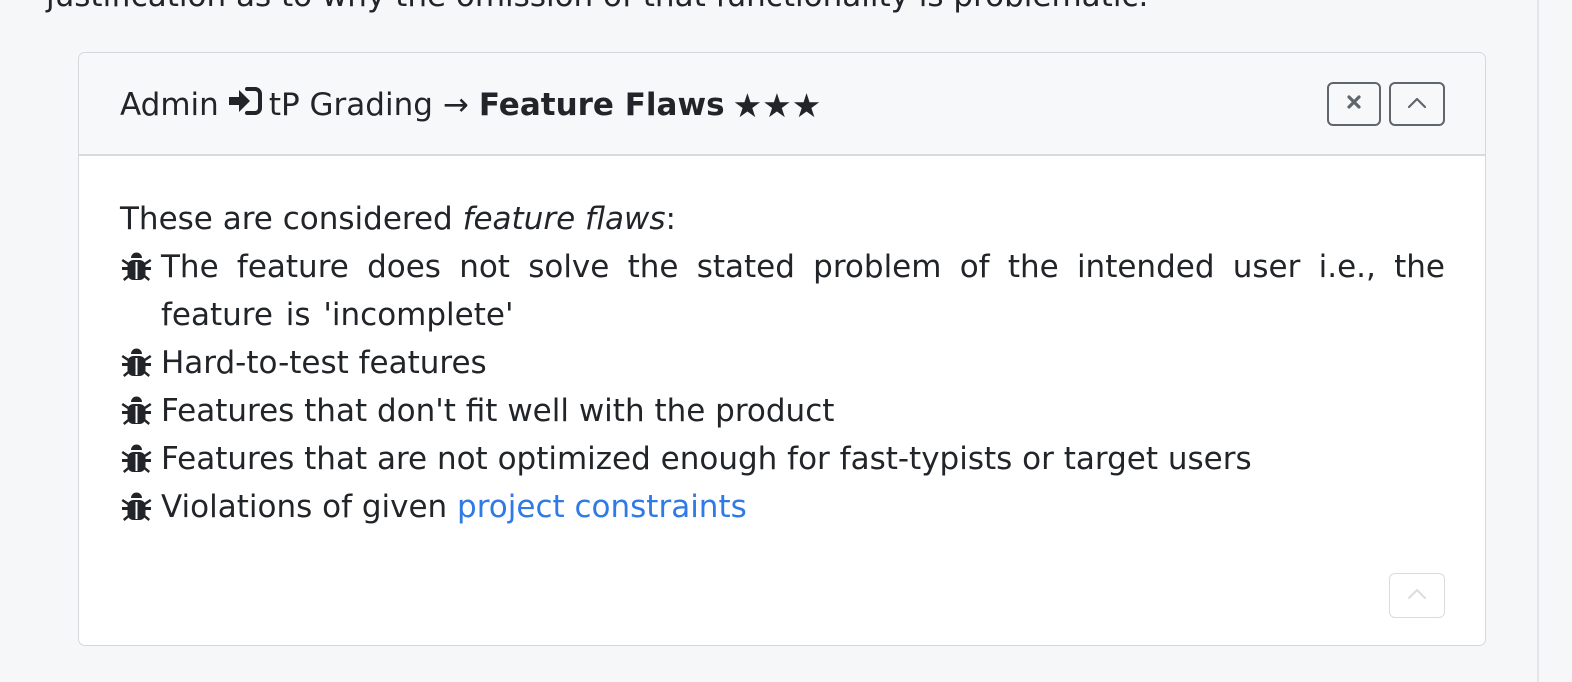  What do you see at coordinates (1538, 341) in the screenshot?
I see `page-scroll-edge` at bounding box center [1538, 341].